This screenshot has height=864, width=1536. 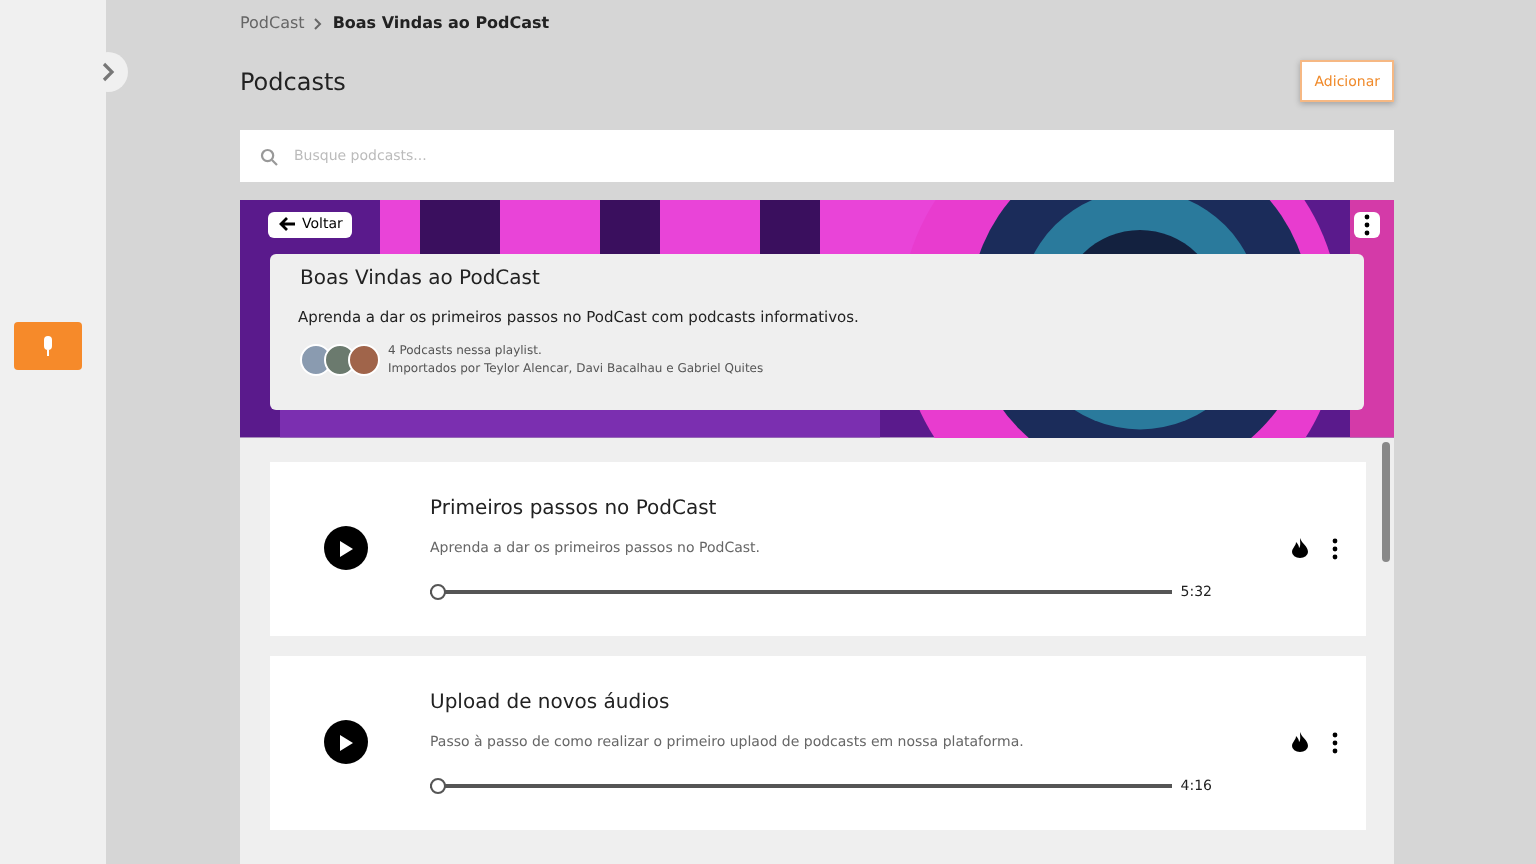 What do you see at coordinates (272, 23) in the screenshot?
I see `breadcrumb-link: PodCast` at bounding box center [272, 23].